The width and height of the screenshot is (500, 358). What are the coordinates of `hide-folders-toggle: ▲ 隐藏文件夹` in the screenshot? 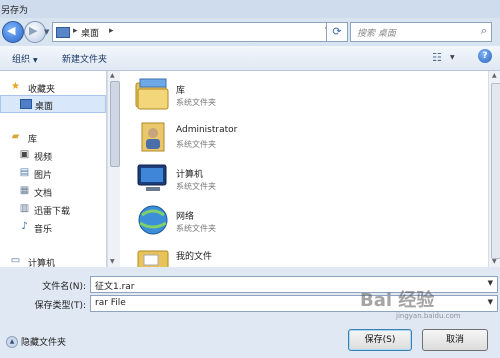 It's located at (36, 341).